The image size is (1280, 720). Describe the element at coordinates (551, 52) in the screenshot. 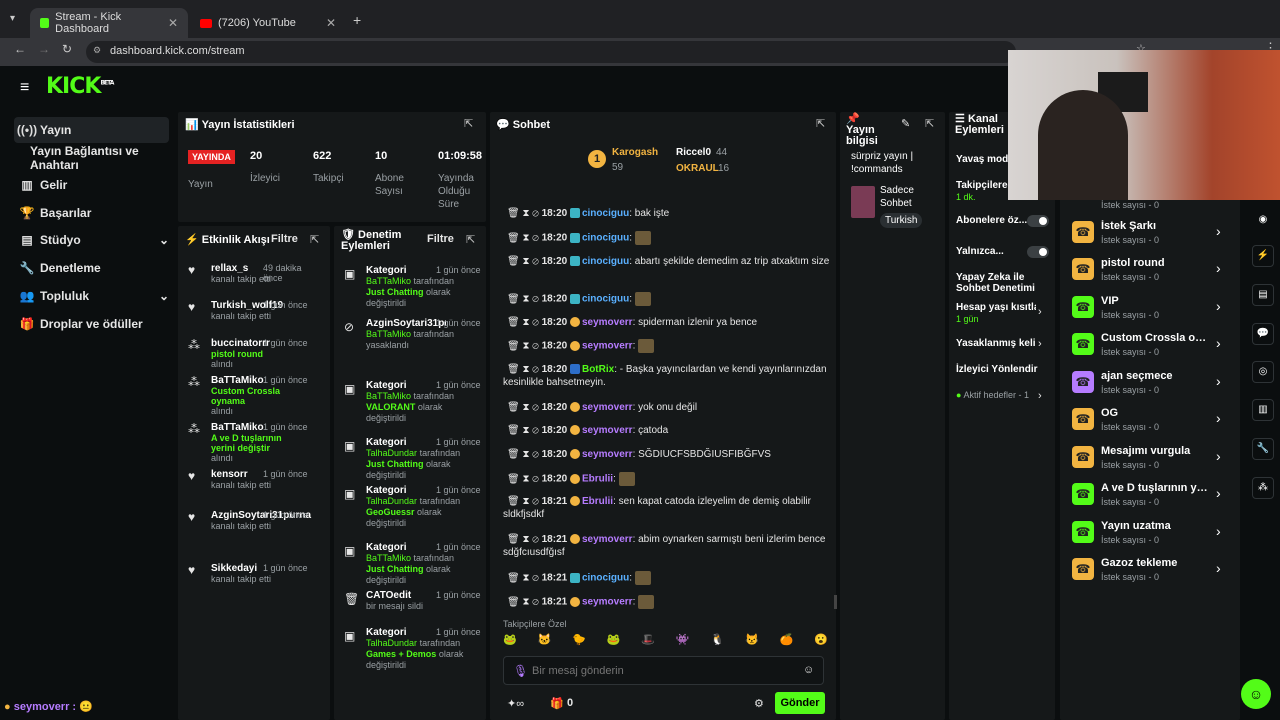

I see `url-input: dashboard.kick.com/stream` at that location.